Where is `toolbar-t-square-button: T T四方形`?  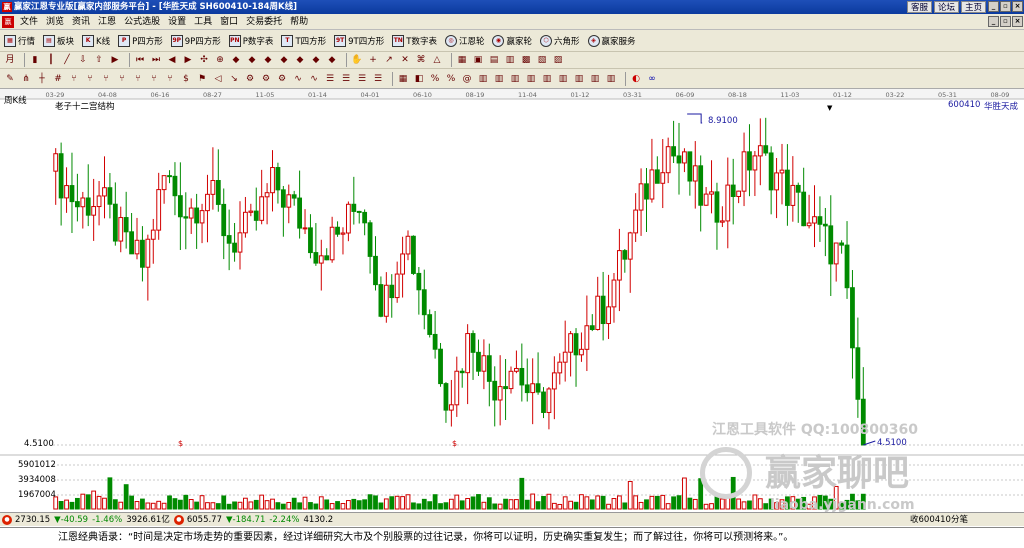 toolbar-t-square-button: T T四方形 is located at coordinates (303, 40).